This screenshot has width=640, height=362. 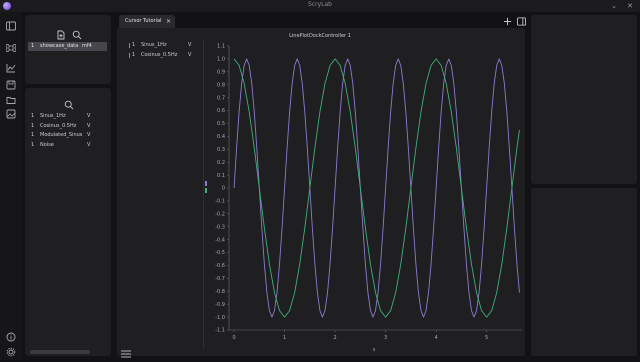 I want to click on file-item-showcase-data: 1 showcase_data mf4, so click(x=67, y=46).